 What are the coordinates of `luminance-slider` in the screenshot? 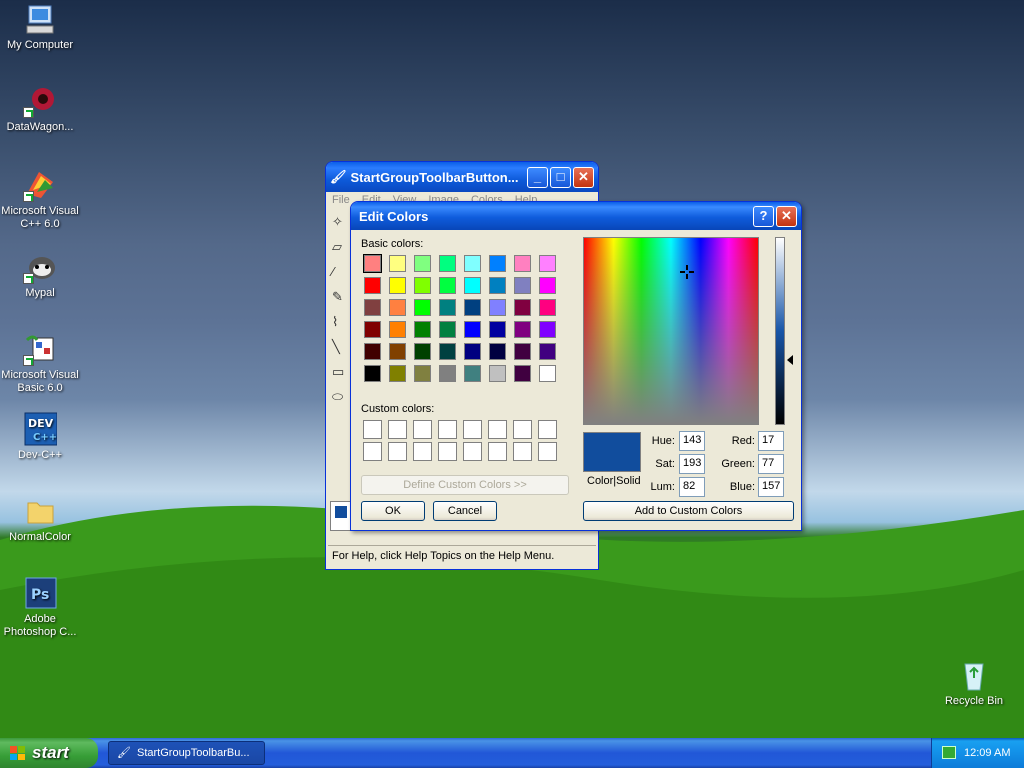 It's located at (780, 331).